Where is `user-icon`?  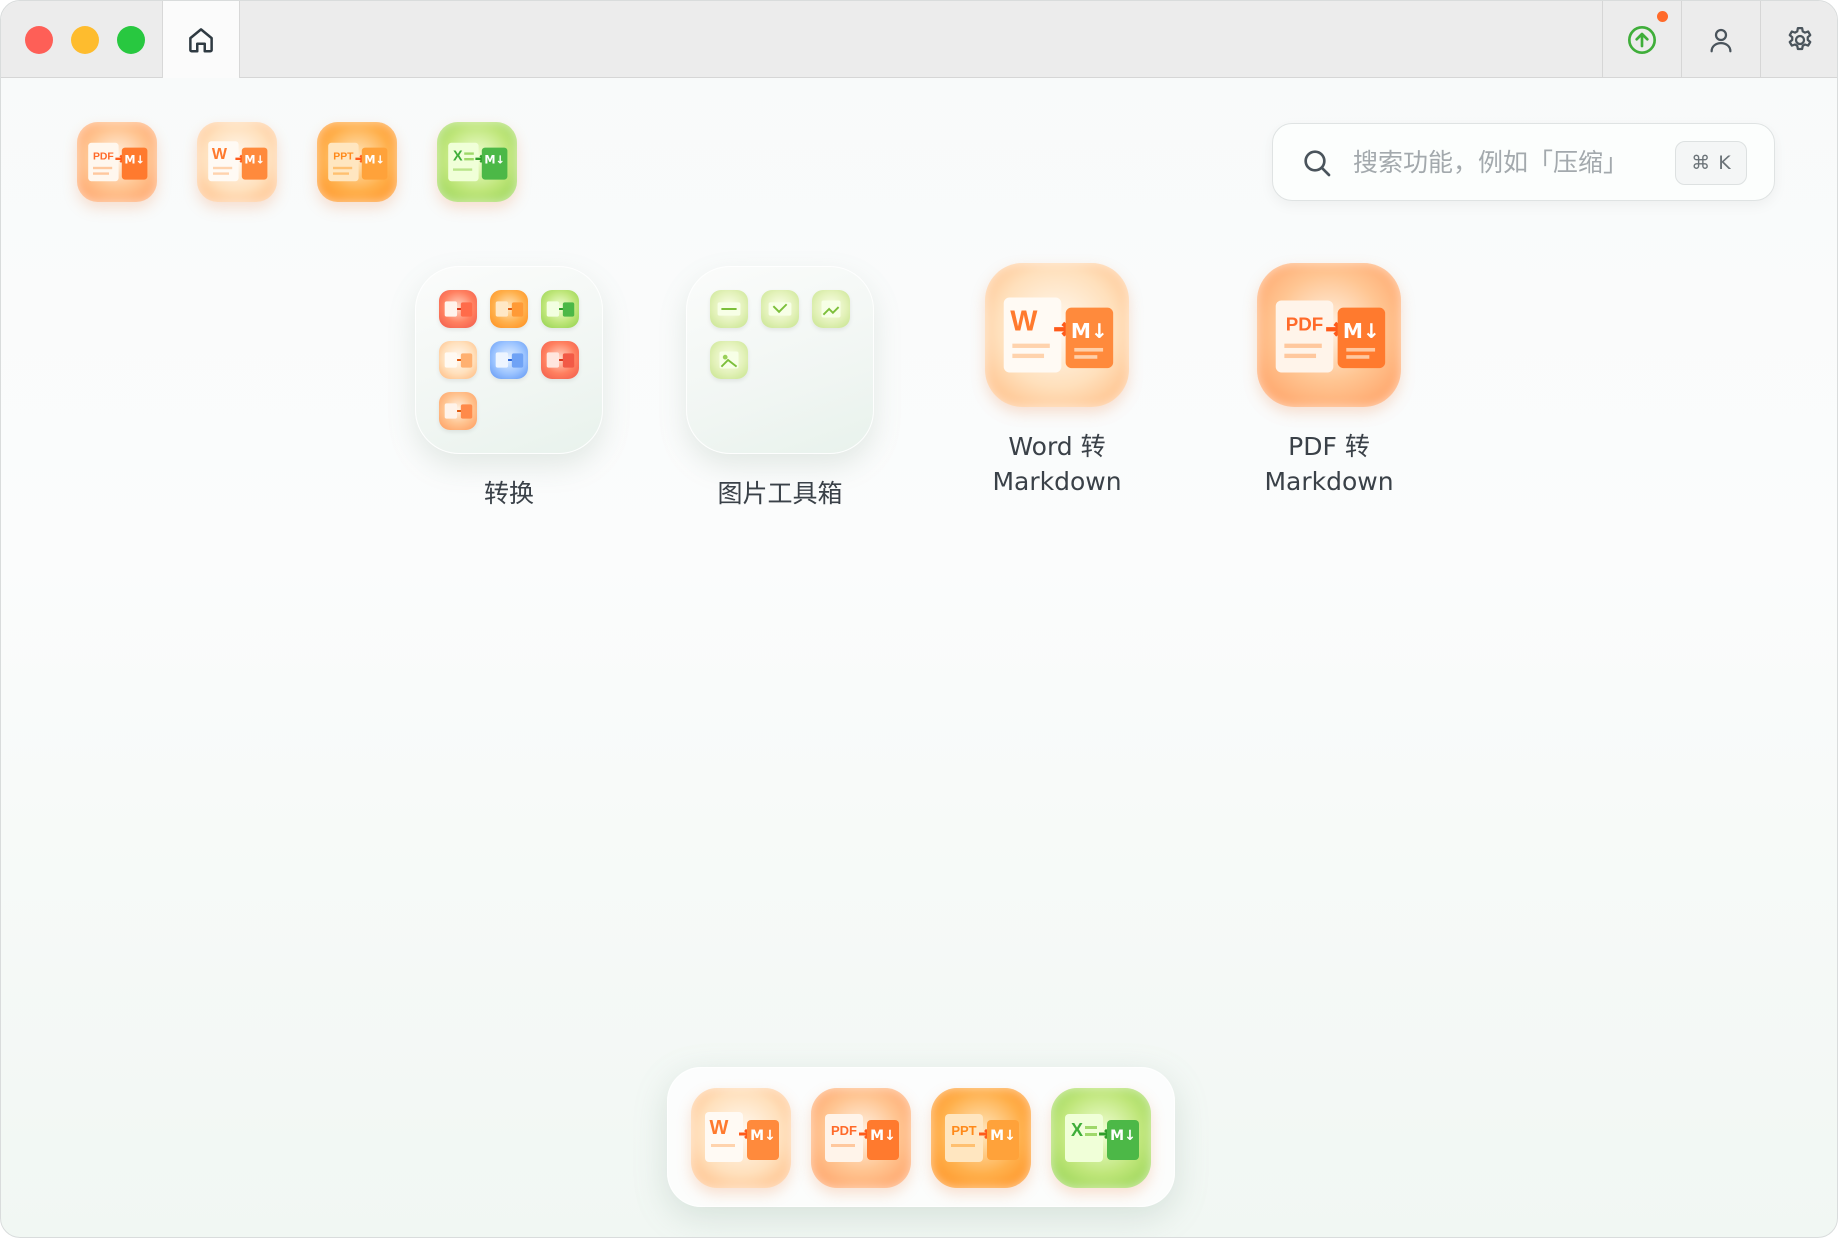 user-icon is located at coordinates (1721, 40).